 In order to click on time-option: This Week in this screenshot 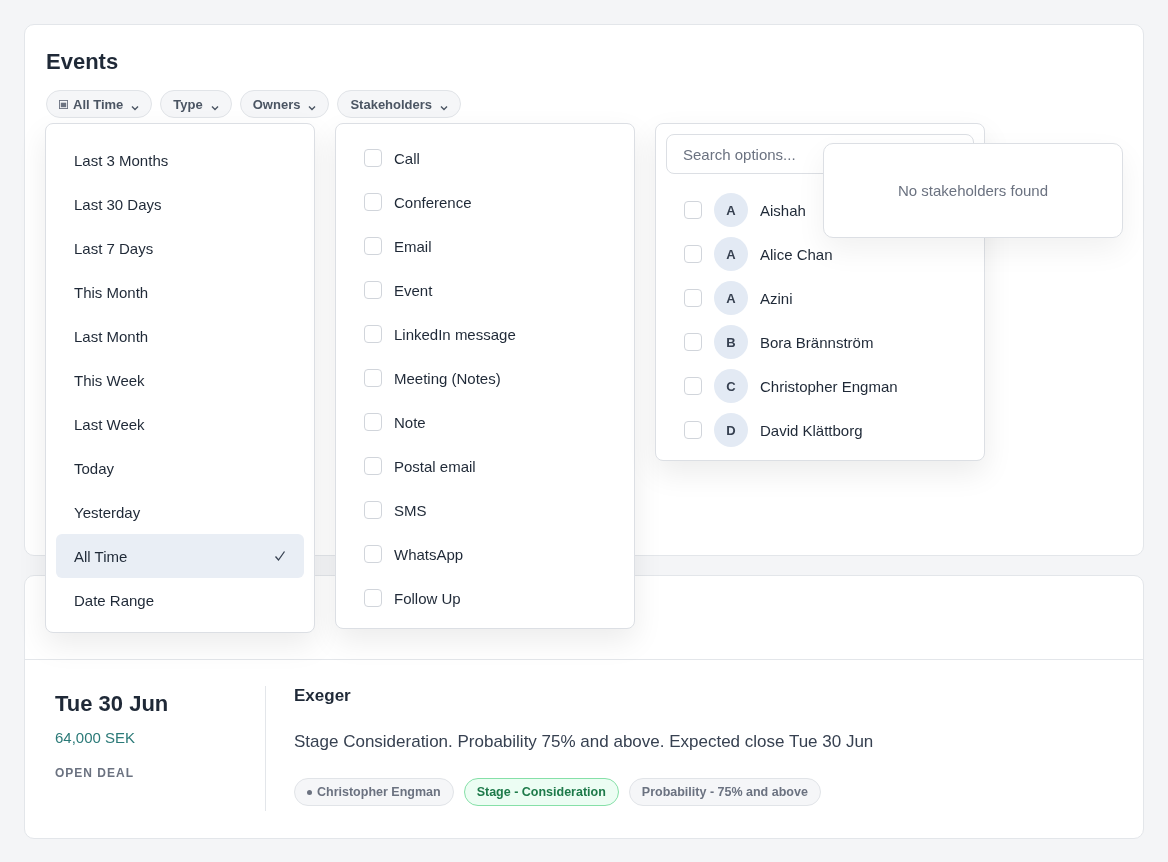, I will do `click(180, 380)`.